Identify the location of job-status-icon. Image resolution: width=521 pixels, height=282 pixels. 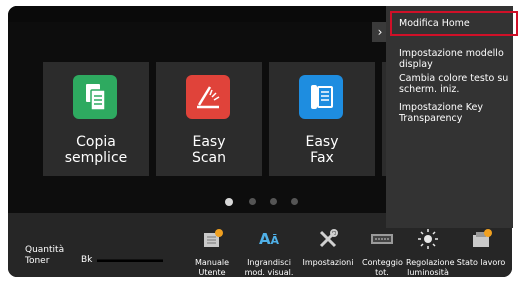
(481, 239).